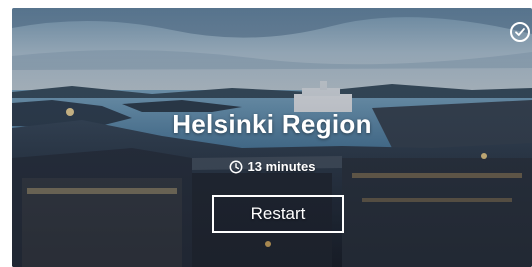  What do you see at coordinates (272, 124) in the screenshot?
I see `tour-title: Helsinki Region` at bounding box center [272, 124].